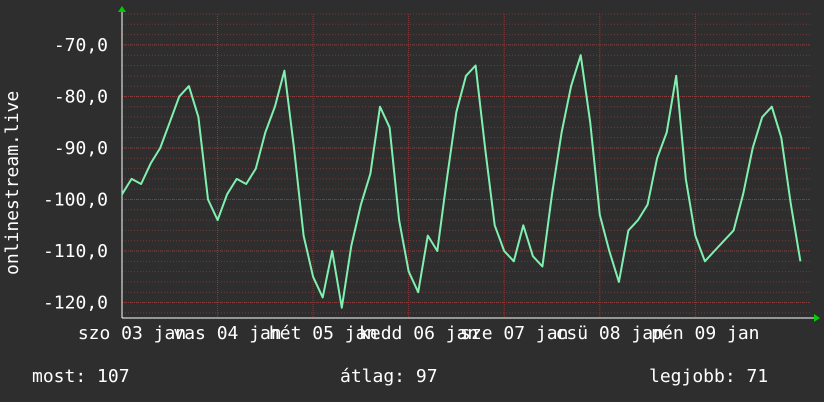  I want to click on y-tick-label: -100,0, so click(75, 199).